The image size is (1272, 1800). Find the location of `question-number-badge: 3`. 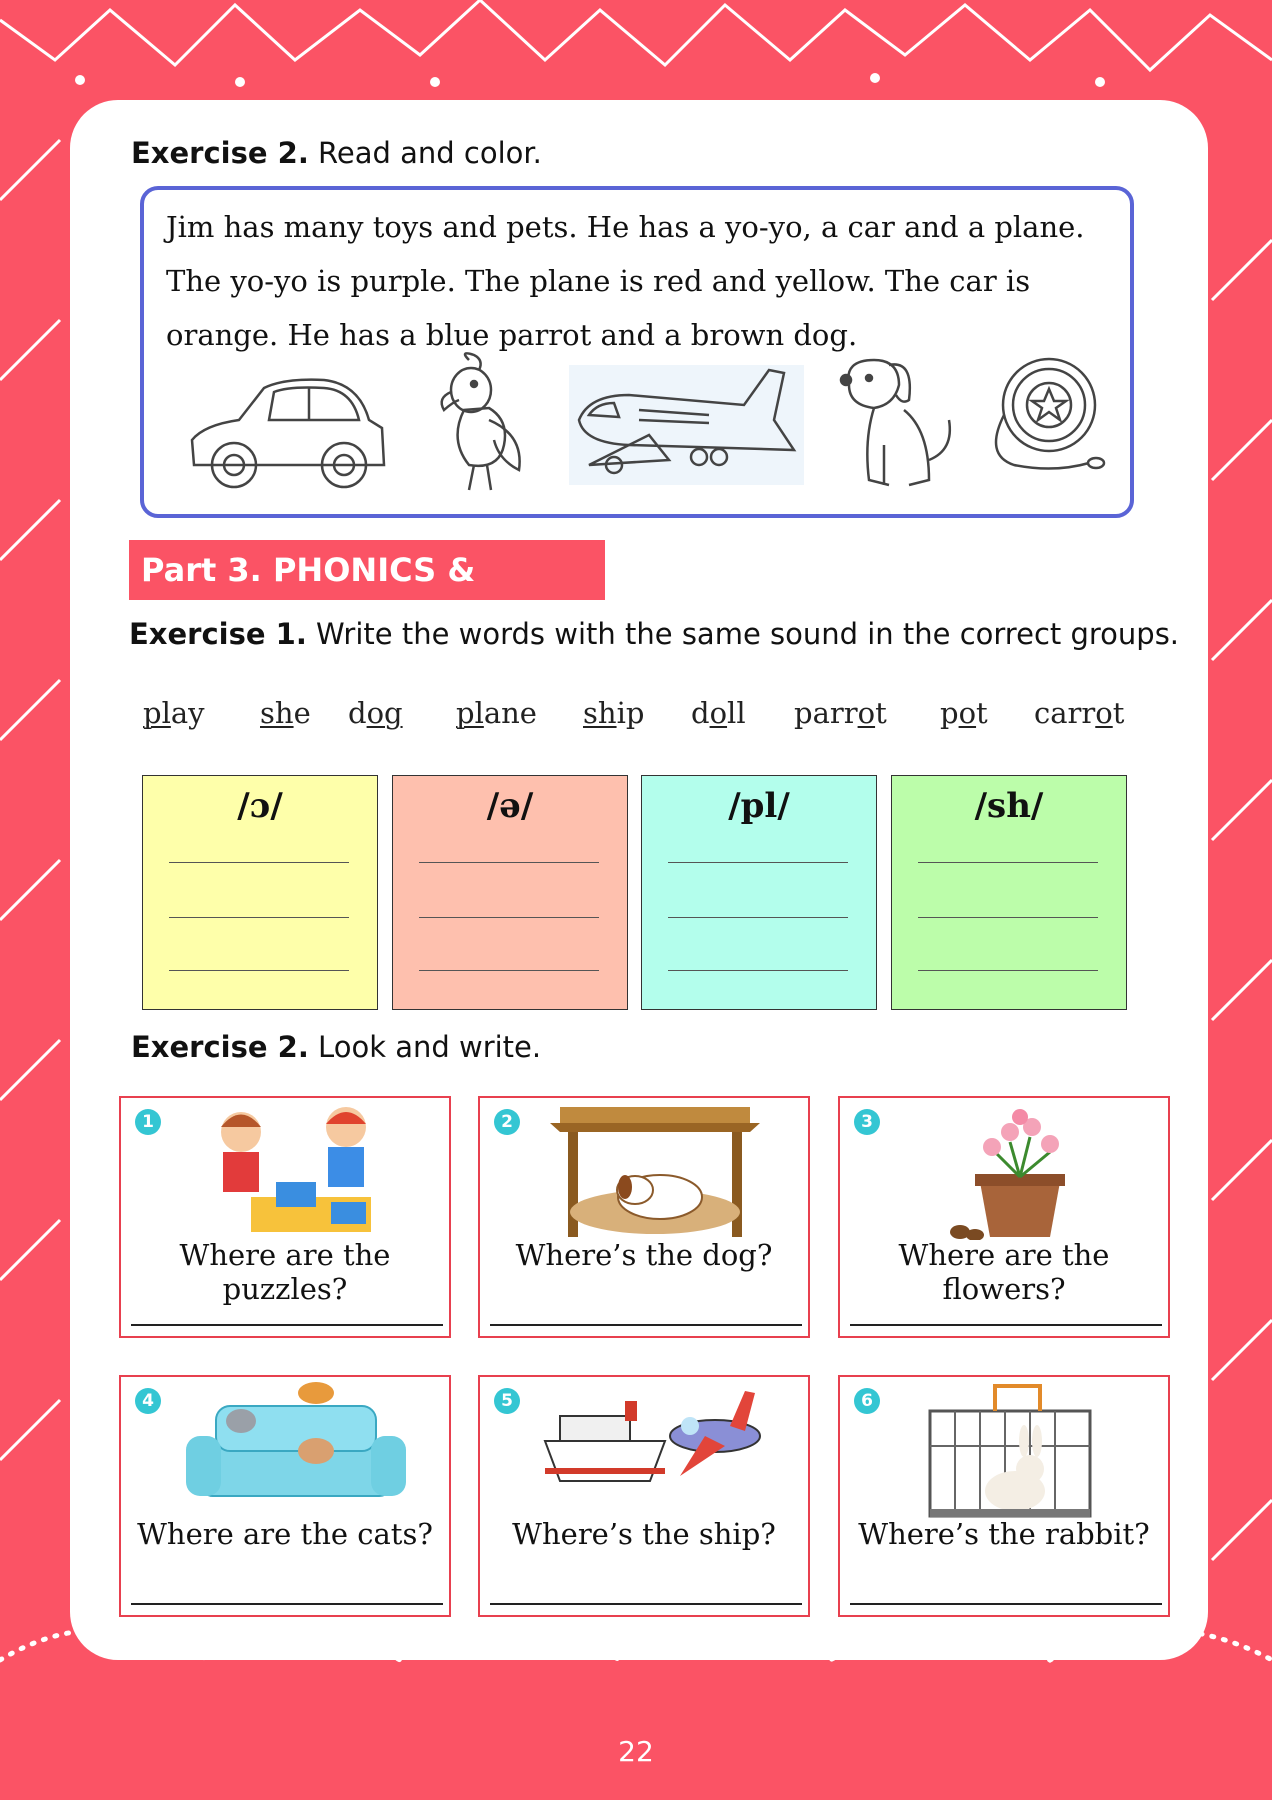

question-number-badge: 3 is located at coordinates (867, 1122).